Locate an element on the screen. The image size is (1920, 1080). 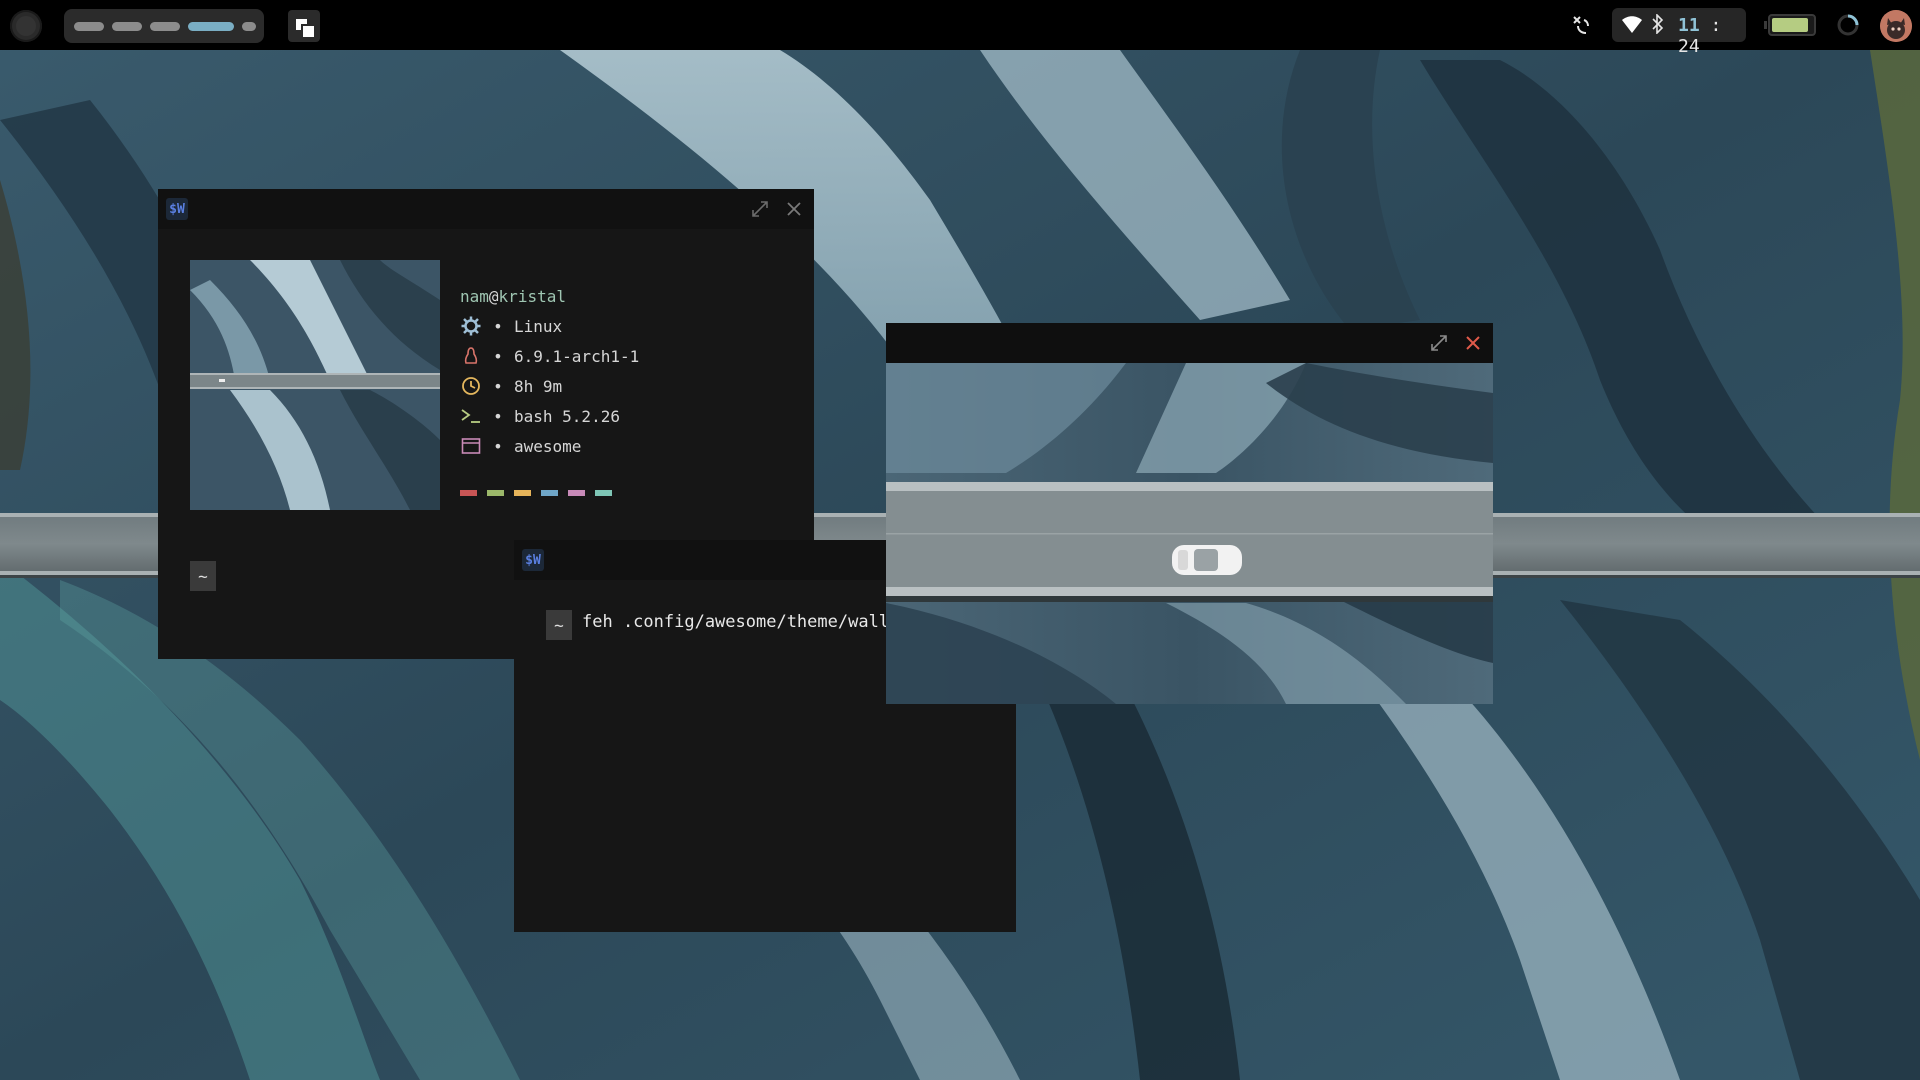
uptime-value: 8h 9m is located at coordinates (538, 386).